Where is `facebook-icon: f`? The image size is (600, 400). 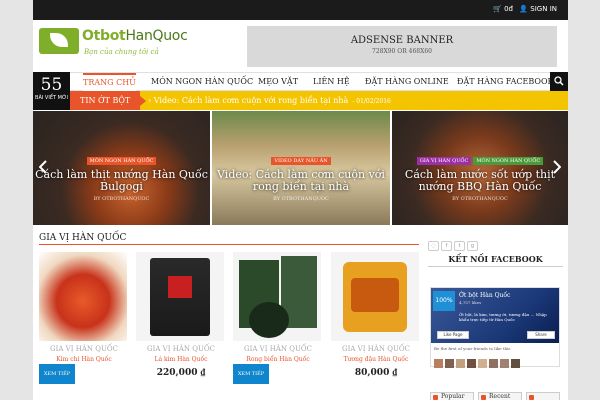 facebook-icon: f is located at coordinates (446, 246).